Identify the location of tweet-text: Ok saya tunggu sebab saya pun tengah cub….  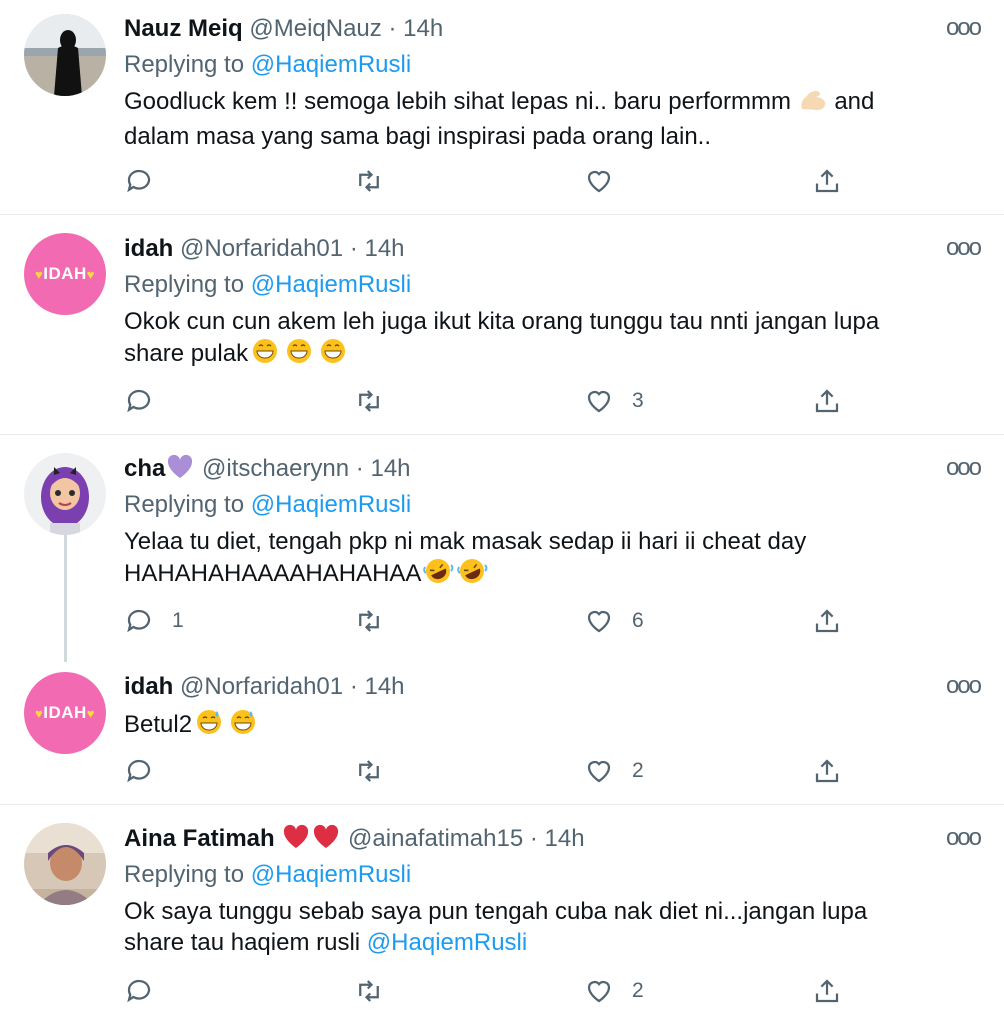
(544, 927).